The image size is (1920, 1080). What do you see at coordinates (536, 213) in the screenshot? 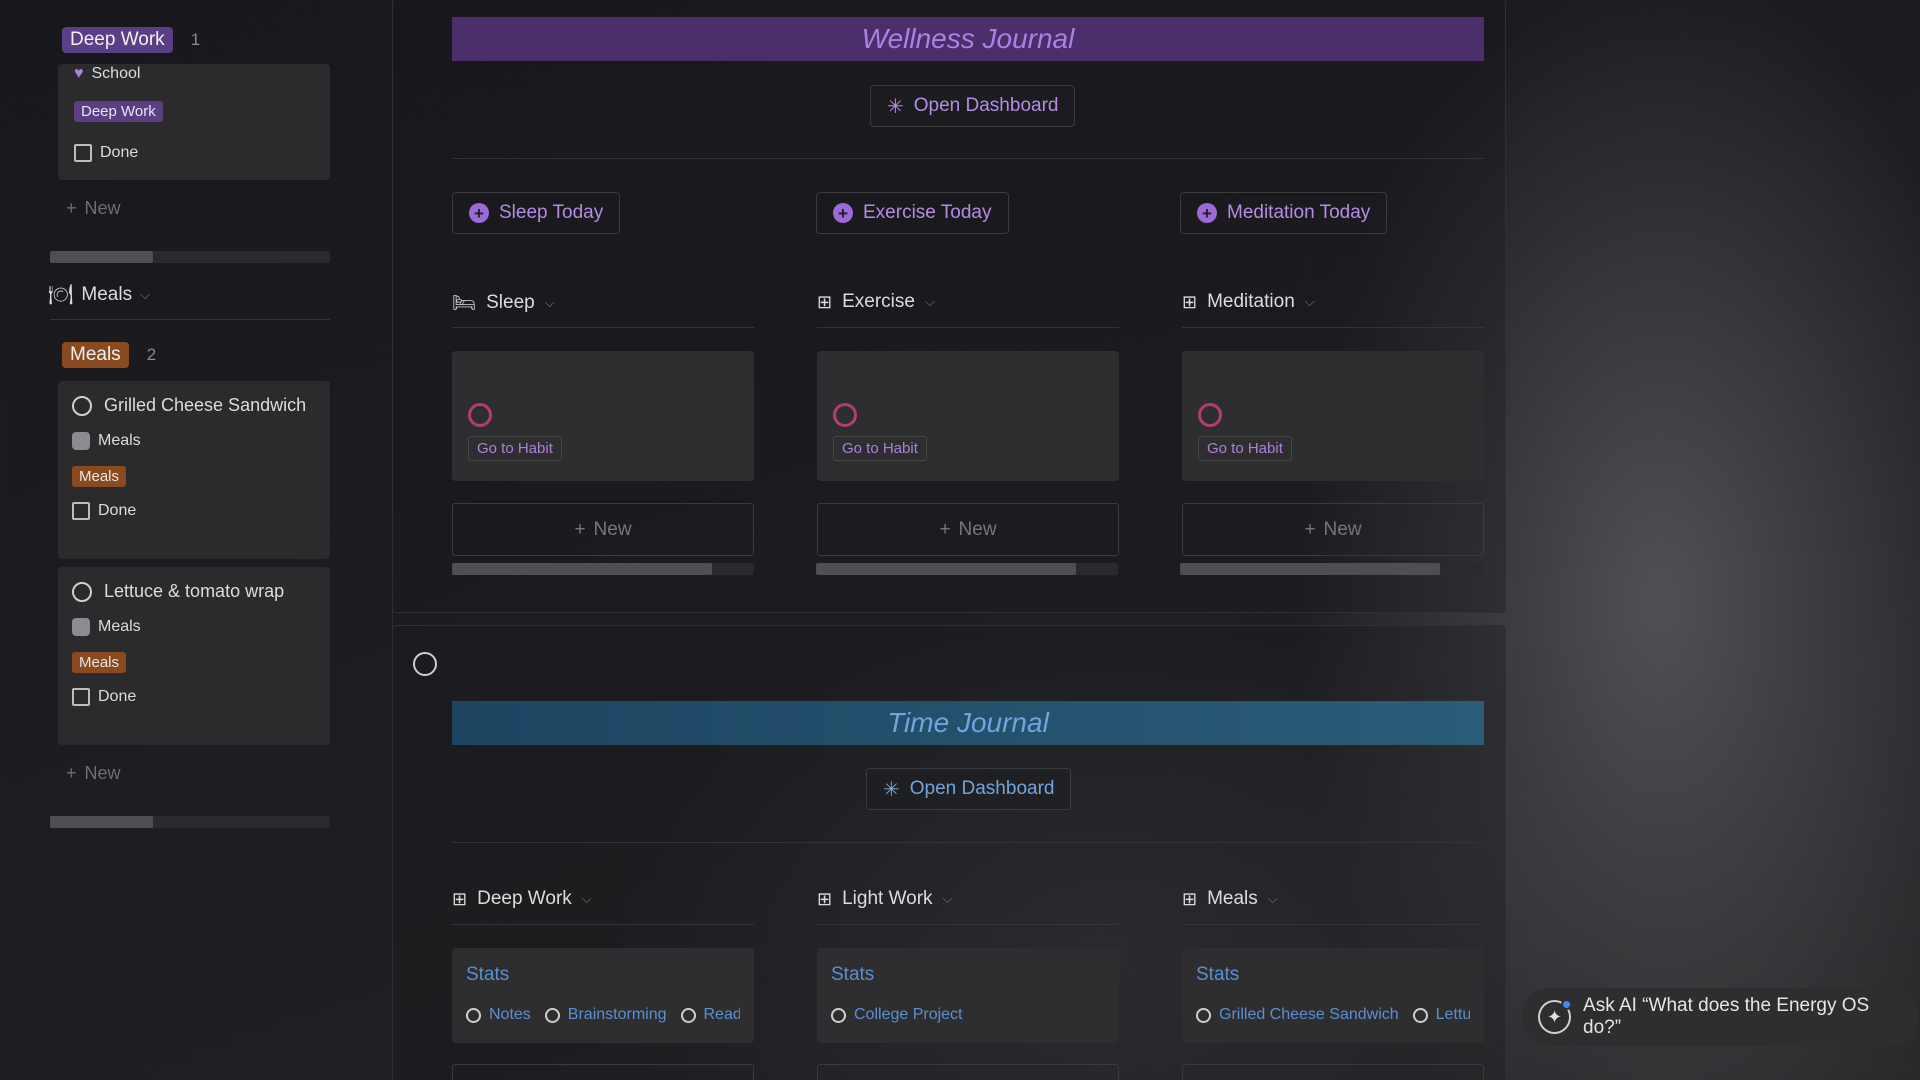
I see `sleep-today-button: + Sleep Today` at bounding box center [536, 213].